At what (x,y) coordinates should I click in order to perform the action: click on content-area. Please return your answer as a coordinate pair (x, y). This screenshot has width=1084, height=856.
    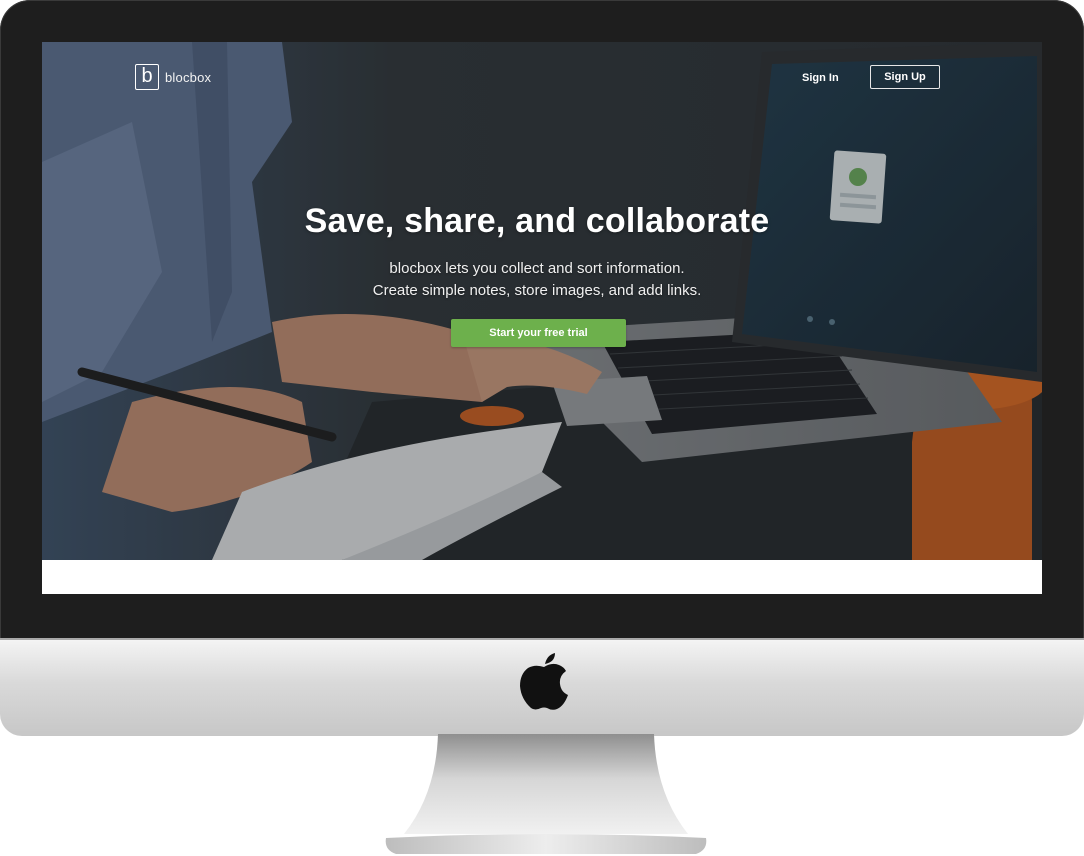
    Looking at the image, I should click on (542, 577).